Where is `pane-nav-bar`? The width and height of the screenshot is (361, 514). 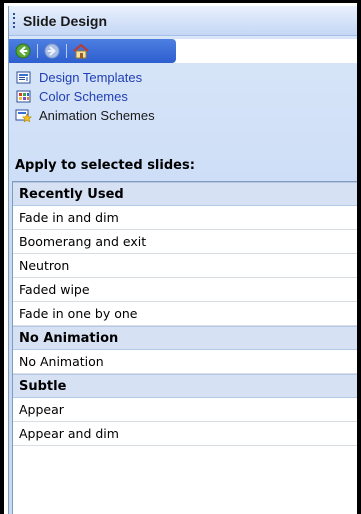
pane-nav-bar is located at coordinates (183, 51).